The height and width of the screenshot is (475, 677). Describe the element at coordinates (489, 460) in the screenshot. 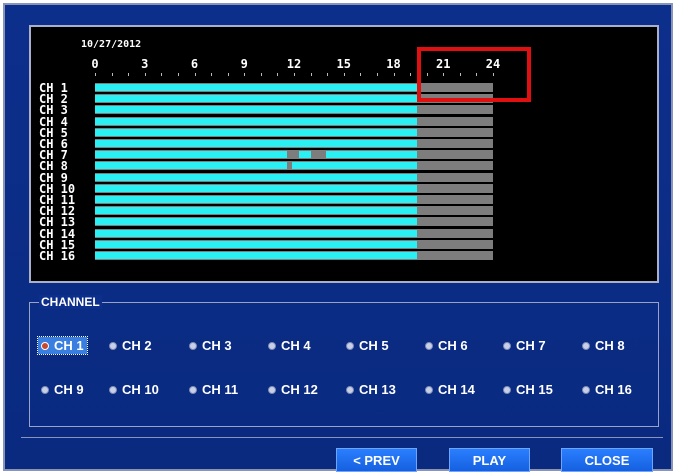

I see `play-button: PLAY` at that location.